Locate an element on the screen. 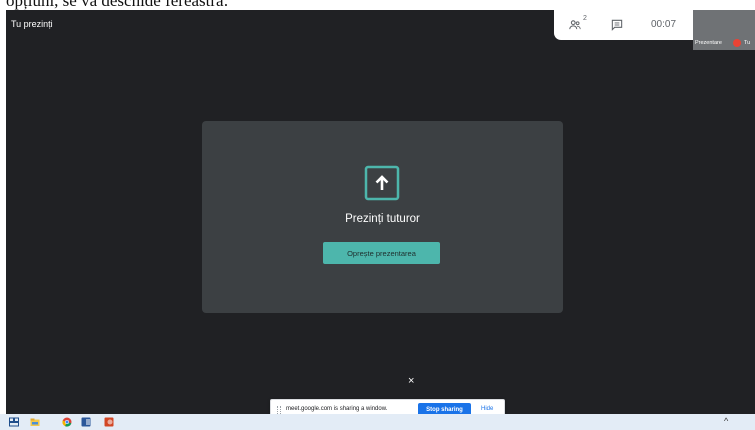  file-explorer-icon is located at coordinates (35, 422).